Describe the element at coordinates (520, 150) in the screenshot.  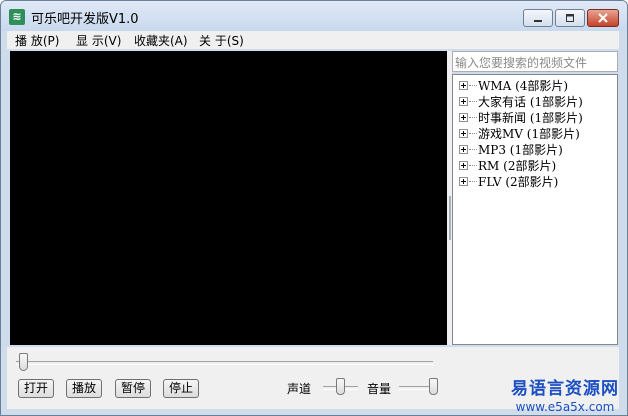
I see `tree-item-label: MP3 (1部影片)` at that location.